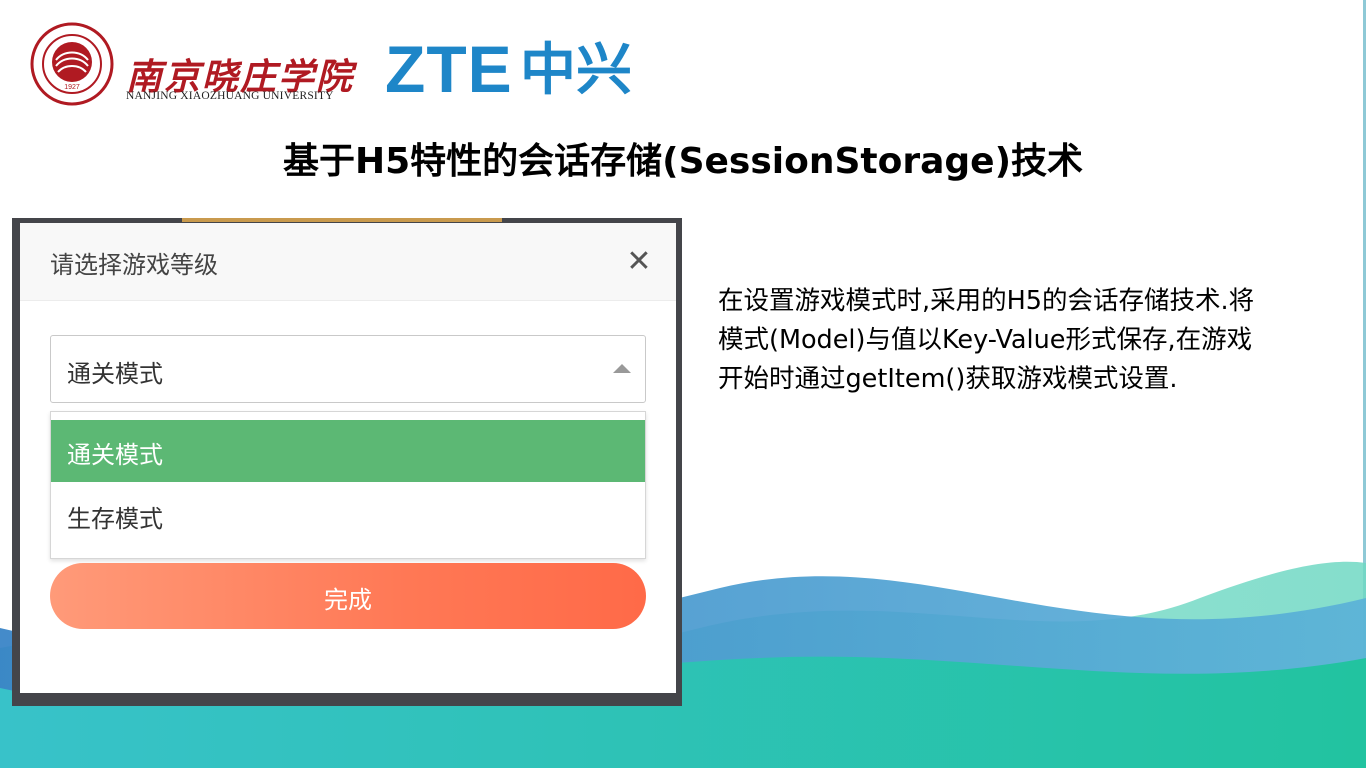  What do you see at coordinates (115, 519) in the screenshot?
I see `option-label: 生存模式` at bounding box center [115, 519].